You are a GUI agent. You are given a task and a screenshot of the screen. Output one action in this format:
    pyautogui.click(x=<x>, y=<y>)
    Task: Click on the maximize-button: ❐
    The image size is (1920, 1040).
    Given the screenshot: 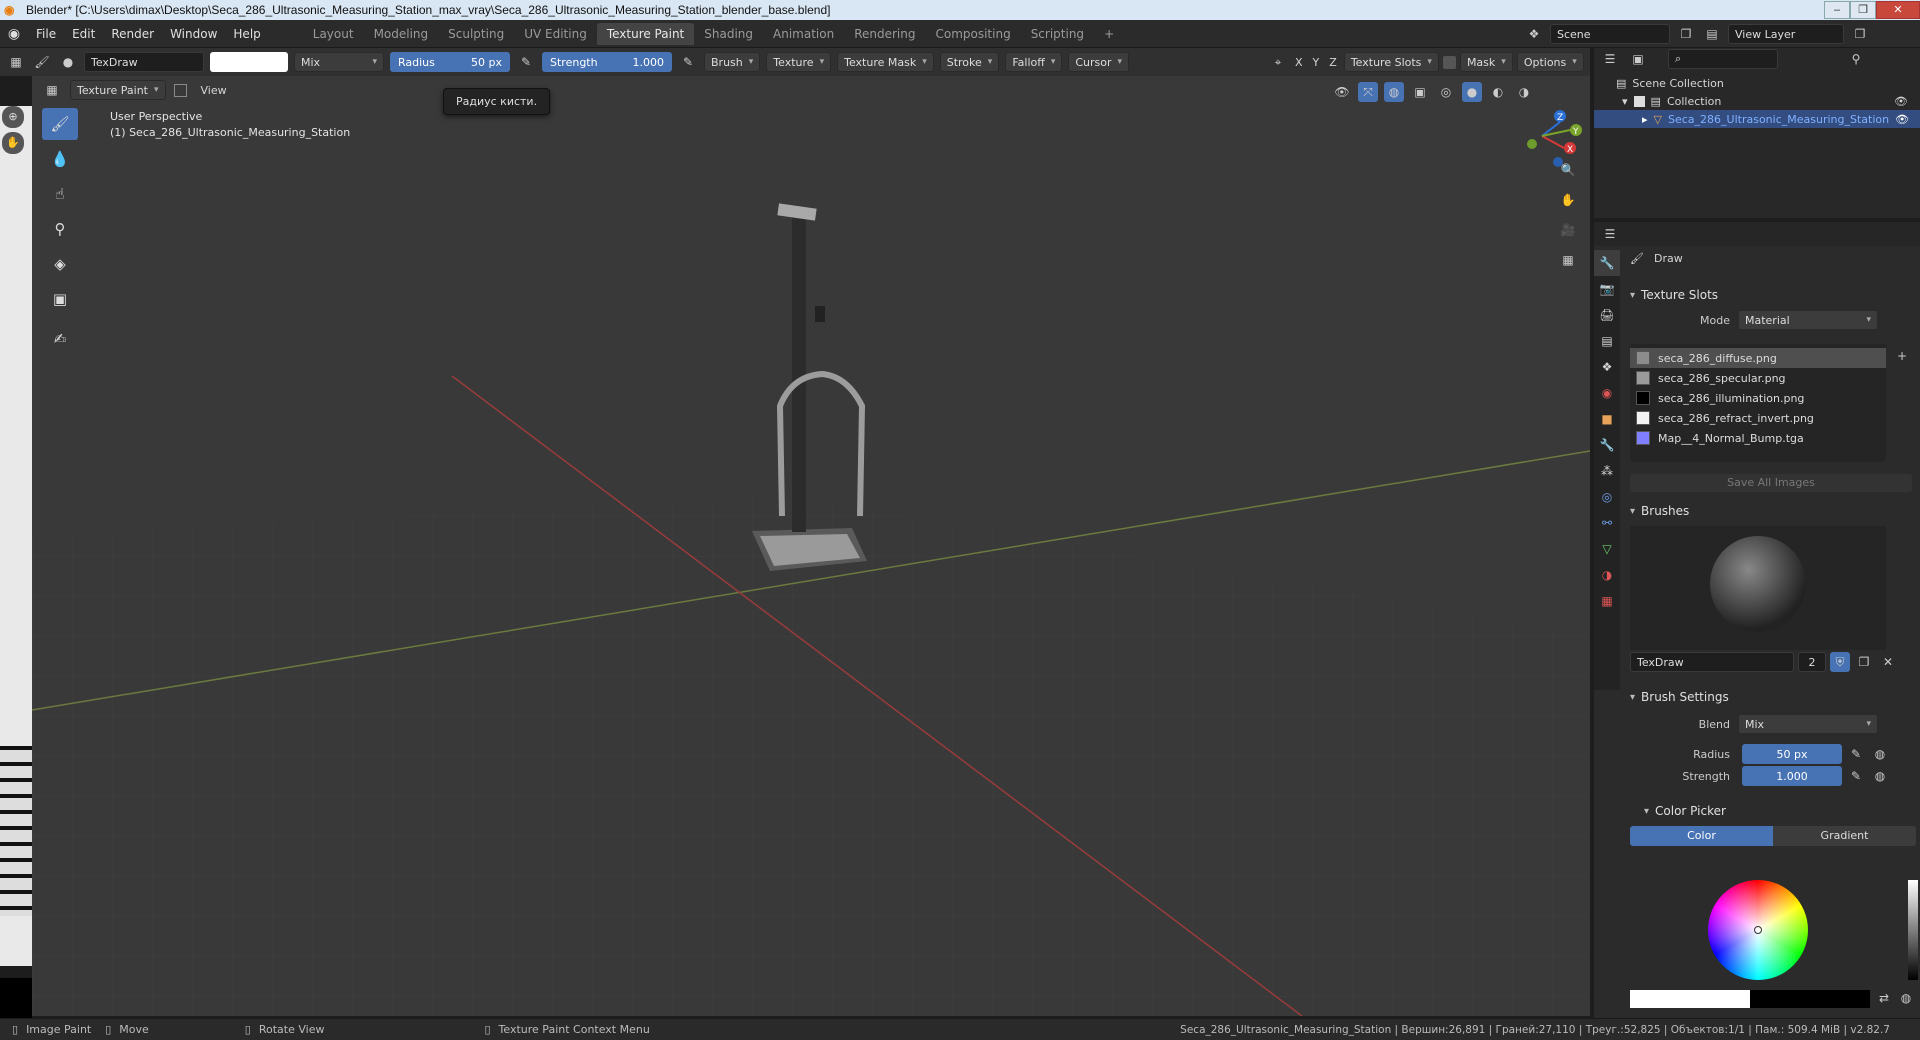 What is the action you would take?
    pyautogui.click(x=1863, y=10)
    